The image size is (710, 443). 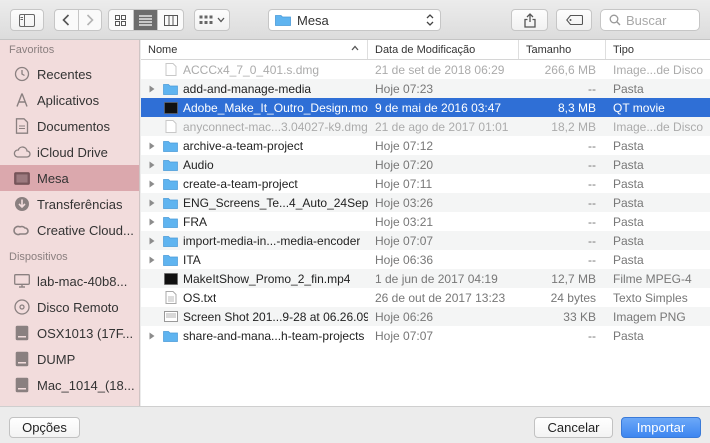 What do you see at coordinates (354, 20) in the screenshot?
I see `location-popup: Mesa` at bounding box center [354, 20].